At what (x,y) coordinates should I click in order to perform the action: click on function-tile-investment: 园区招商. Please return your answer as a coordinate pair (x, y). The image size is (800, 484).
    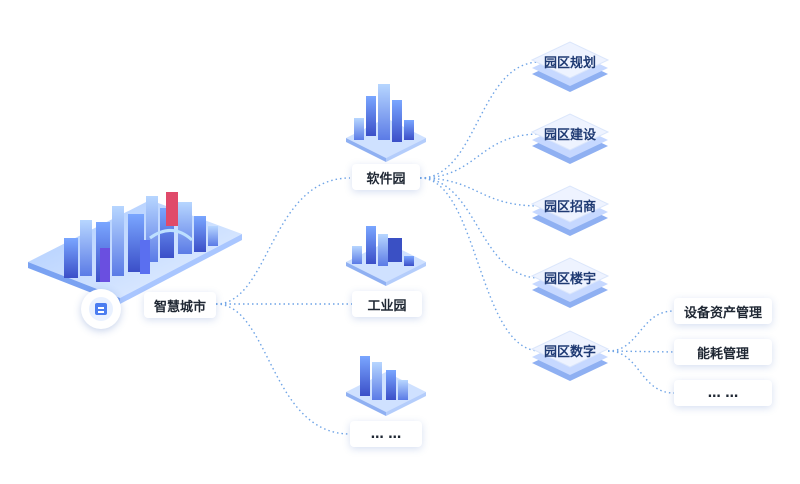
    Looking at the image, I should click on (570, 205).